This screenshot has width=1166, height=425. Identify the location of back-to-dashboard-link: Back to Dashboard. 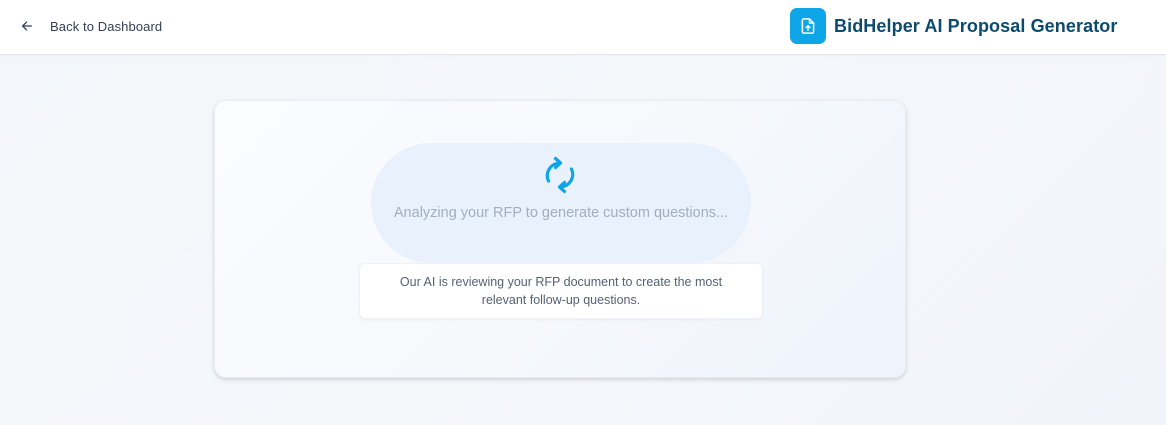
(91, 26).